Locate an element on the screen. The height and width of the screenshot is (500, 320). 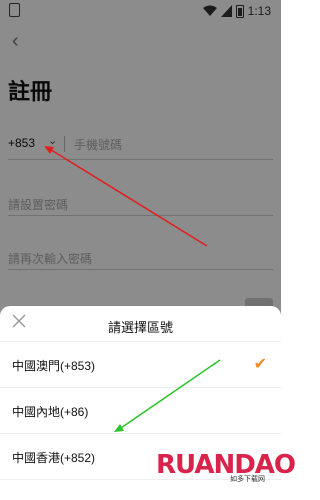
option-mainland: 中國內地(+86) is located at coordinates (140, 411).